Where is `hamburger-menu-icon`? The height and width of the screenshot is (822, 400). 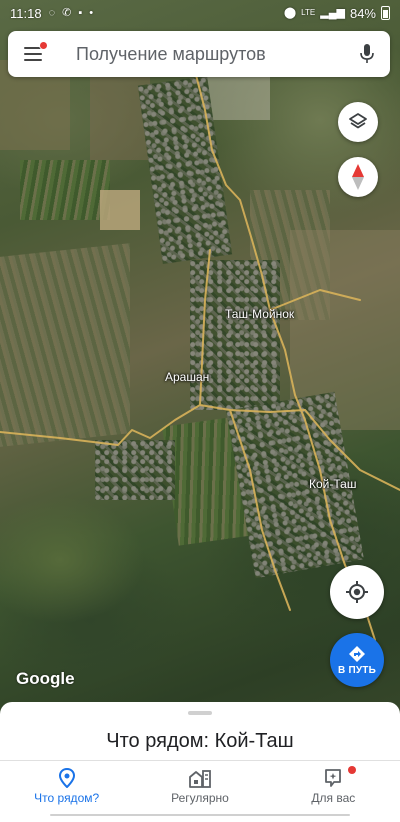
hamburger-menu-icon is located at coordinates (33, 54).